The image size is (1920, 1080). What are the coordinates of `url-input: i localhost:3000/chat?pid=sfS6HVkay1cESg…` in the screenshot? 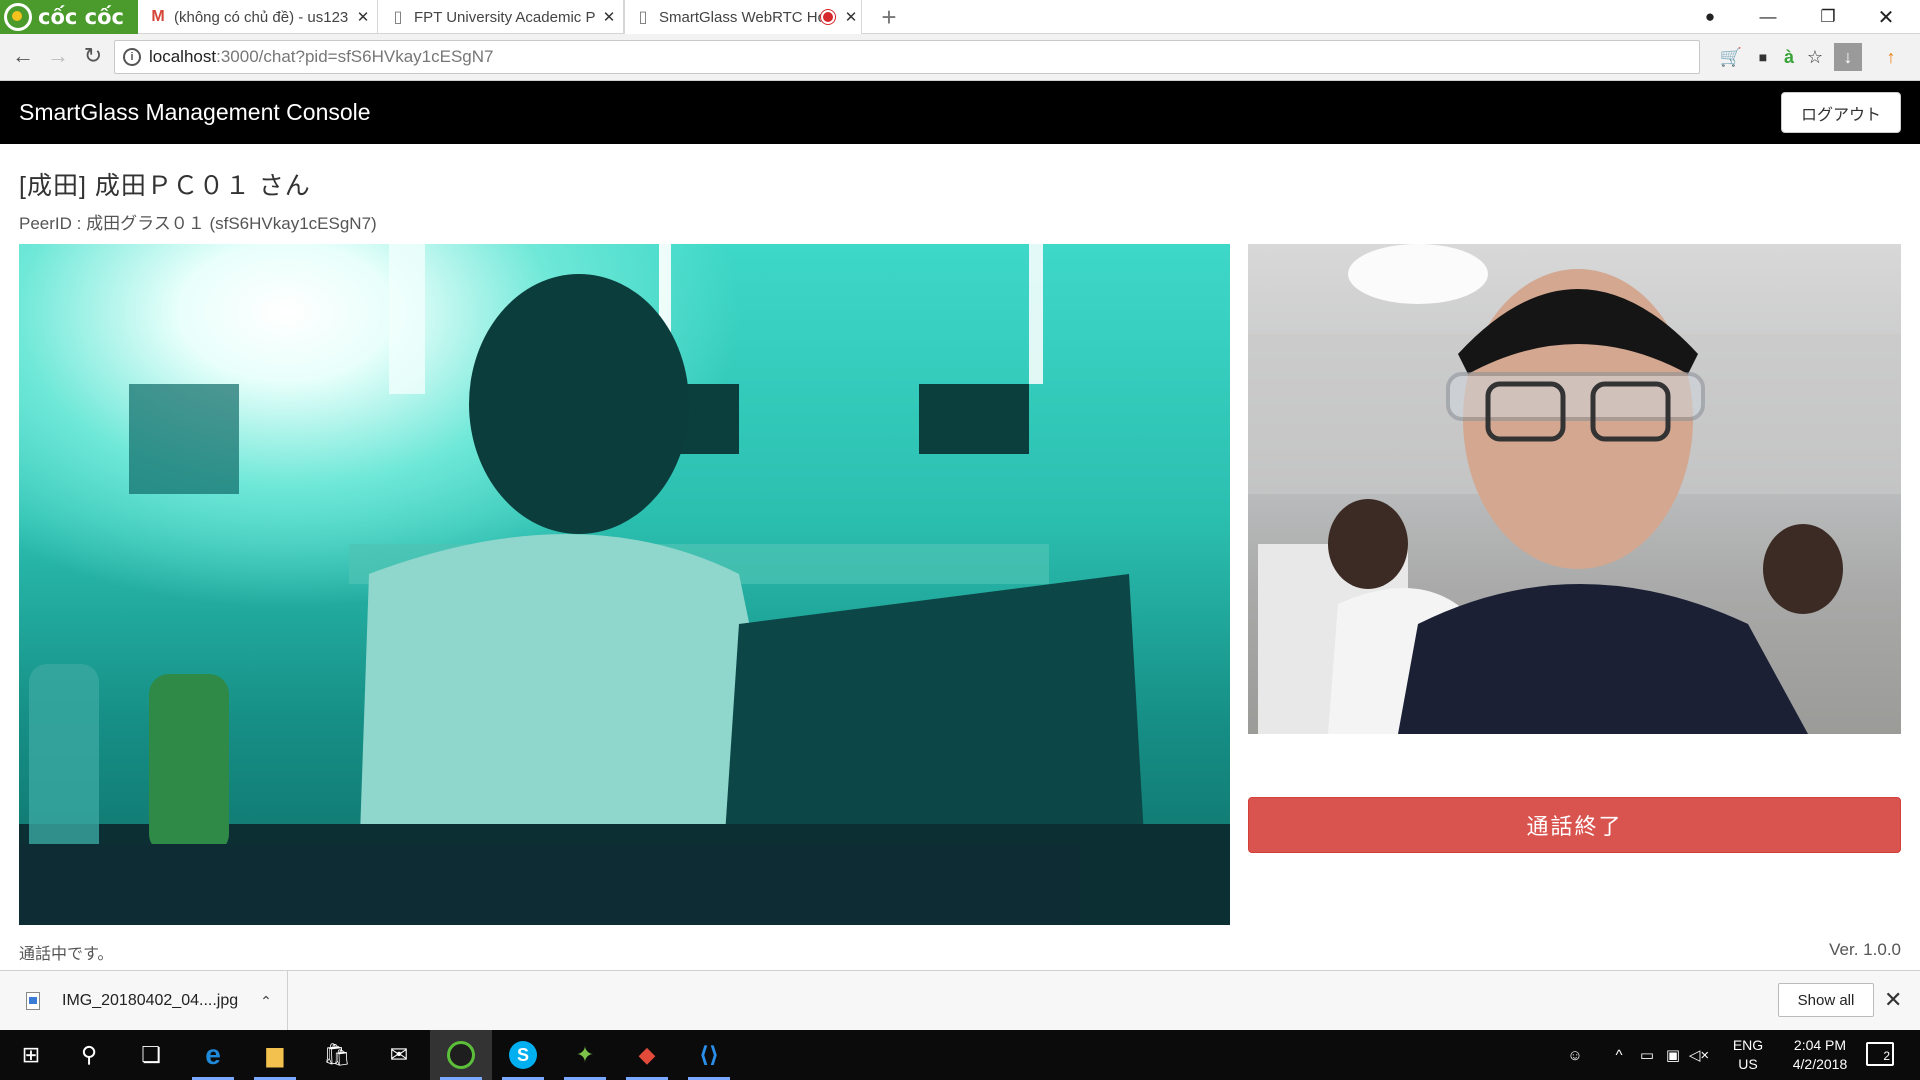 It's located at (907, 57).